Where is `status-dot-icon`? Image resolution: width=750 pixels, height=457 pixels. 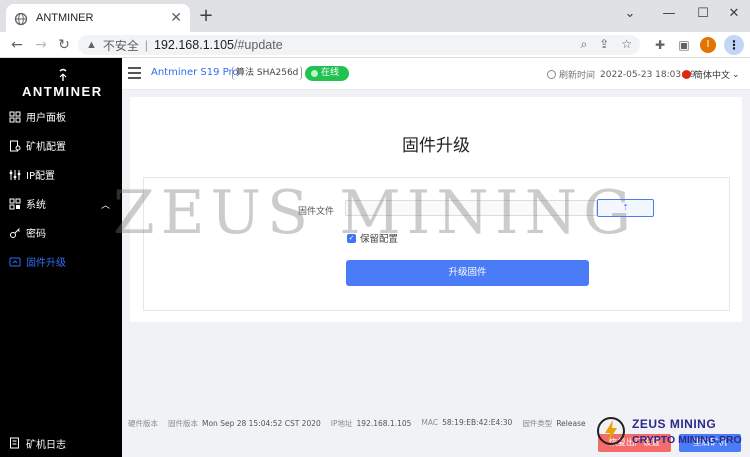 status-dot-icon is located at coordinates (314, 73).